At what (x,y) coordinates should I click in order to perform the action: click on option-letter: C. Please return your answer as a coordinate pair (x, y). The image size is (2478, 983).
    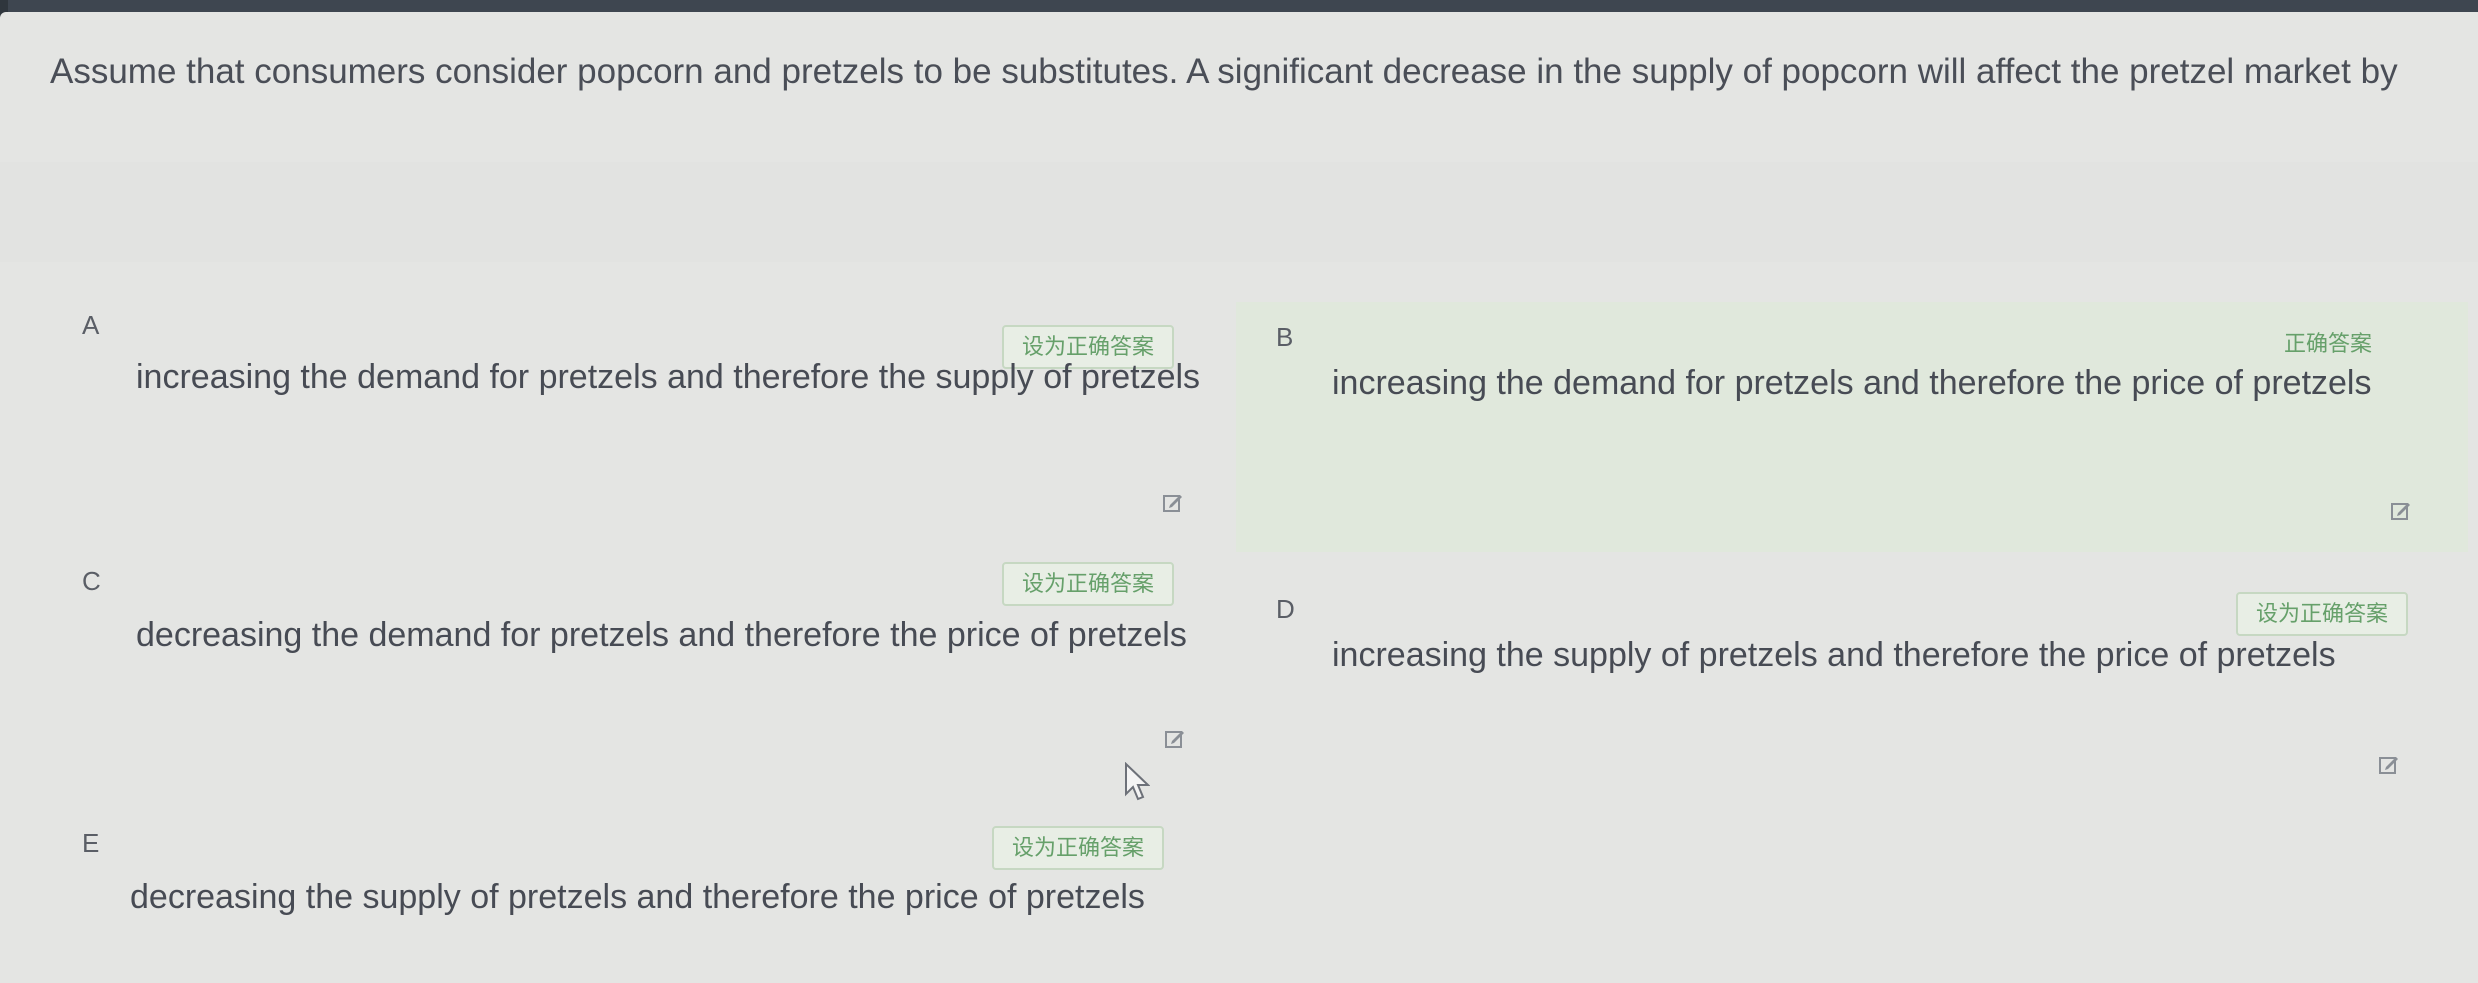
    Looking at the image, I should click on (91, 581).